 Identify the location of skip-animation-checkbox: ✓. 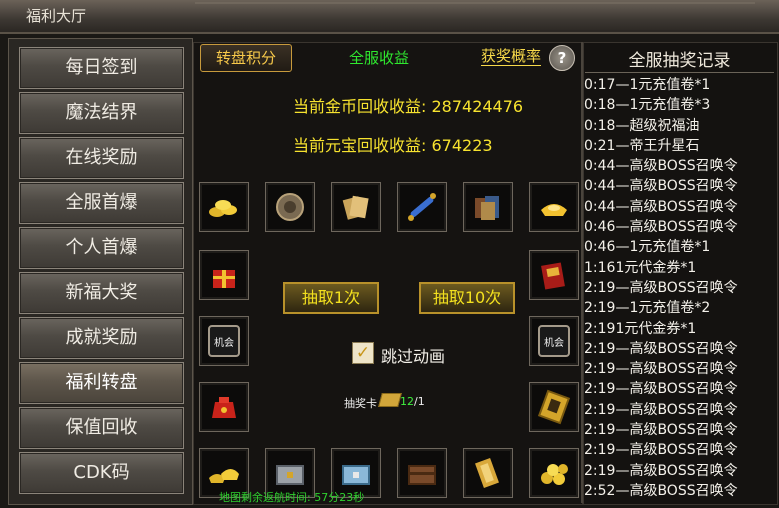
(363, 353).